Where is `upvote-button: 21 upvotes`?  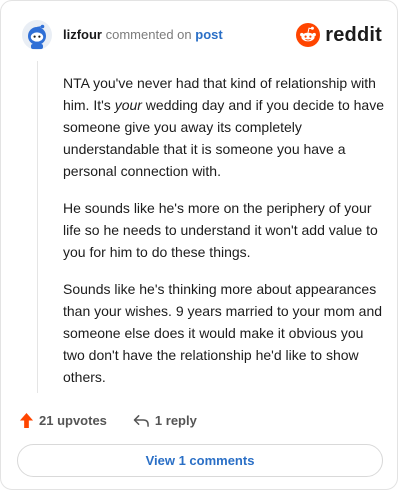 upvote-button: 21 upvotes is located at coordinates (63, 420).